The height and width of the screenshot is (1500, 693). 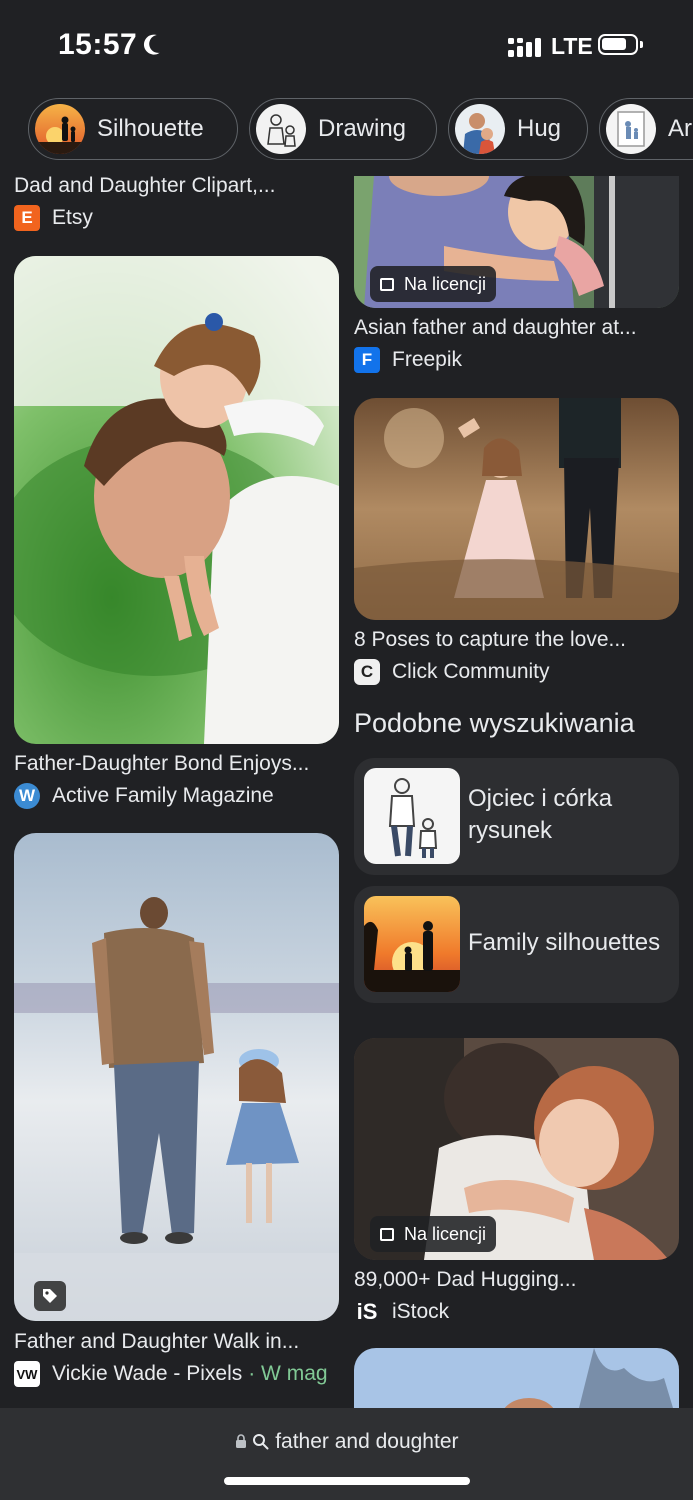 What do you see at coordinates (287, 1374) in the screenshot?
I see `source-extra: · W mag` at bounding box center [287, 1374].